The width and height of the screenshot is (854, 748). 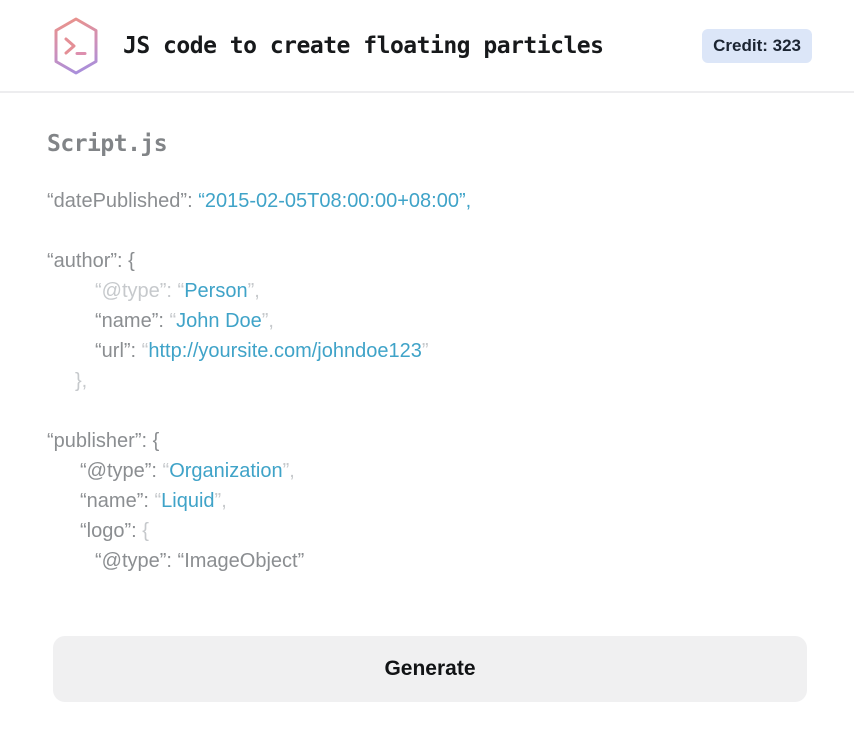 I want to click on credit-badge: Credit: 323, so click(x=757, y=45).